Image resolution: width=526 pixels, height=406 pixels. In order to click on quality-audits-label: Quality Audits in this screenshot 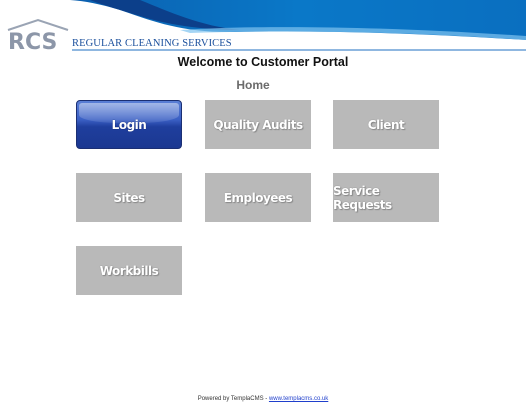, I will do `click(258, 124)`.